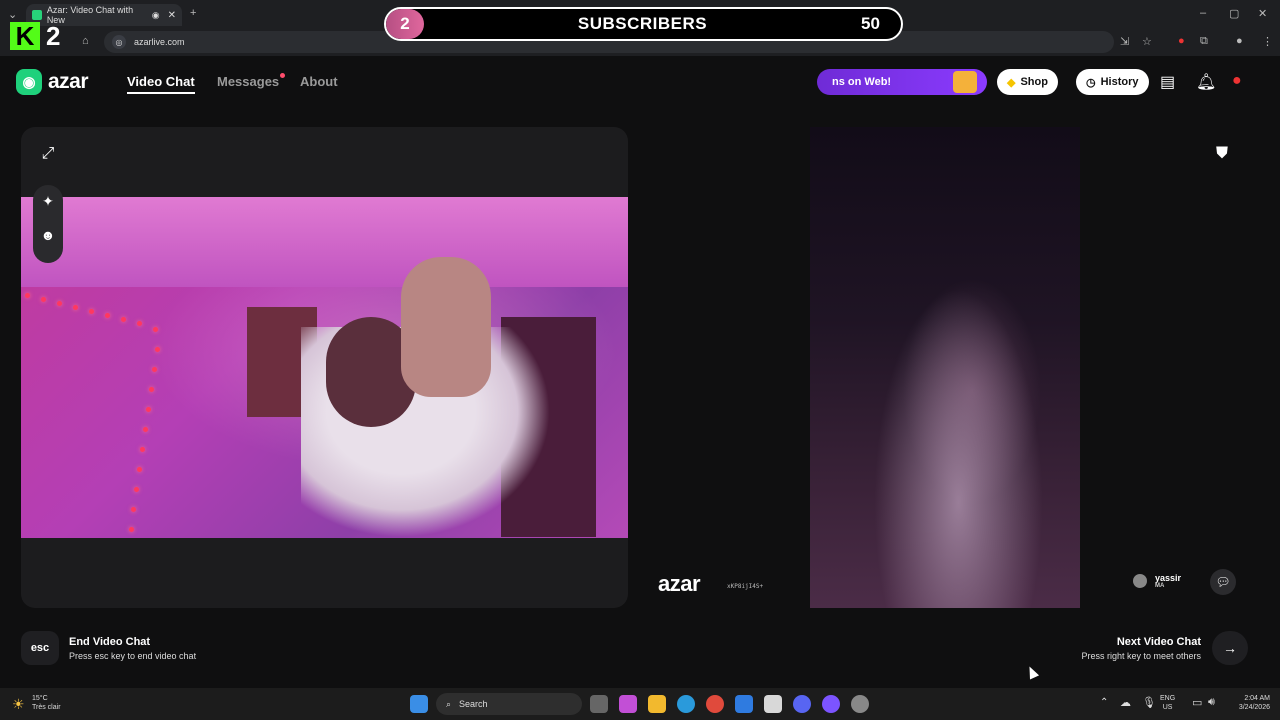 The height and width of the screenshot is (720, 1280). What do you see at coordinates (1141, 656) in the screenshot?
I see `next-chat-hint: Press right key to meet others` at bounding box center [1141, 656].